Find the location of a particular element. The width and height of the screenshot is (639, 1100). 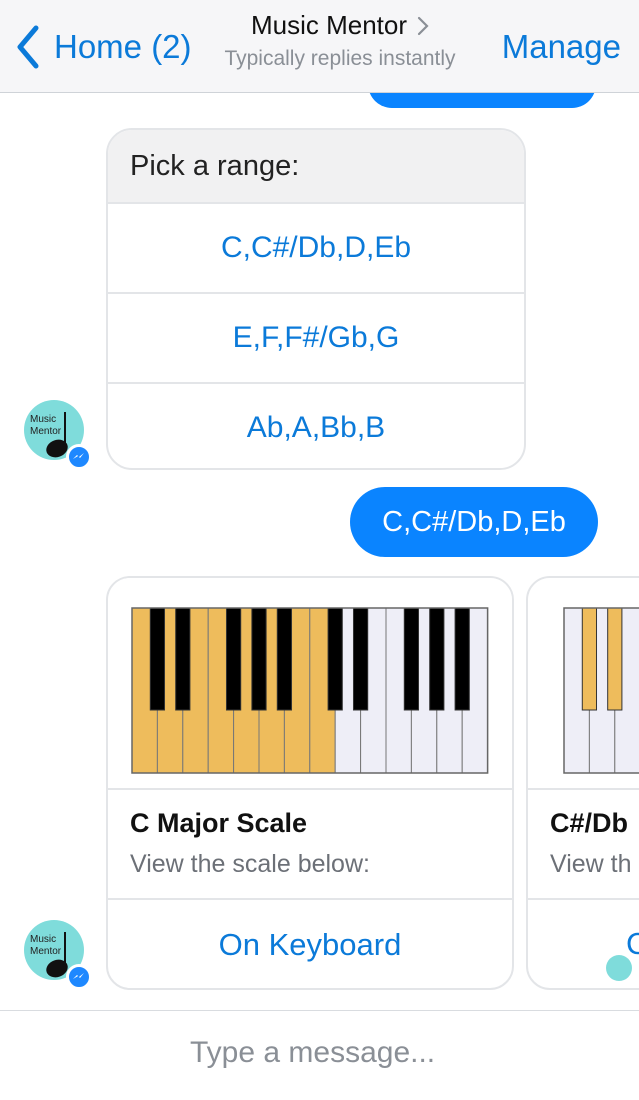

card-title: C#/Db is located at coordinates (589, 823).